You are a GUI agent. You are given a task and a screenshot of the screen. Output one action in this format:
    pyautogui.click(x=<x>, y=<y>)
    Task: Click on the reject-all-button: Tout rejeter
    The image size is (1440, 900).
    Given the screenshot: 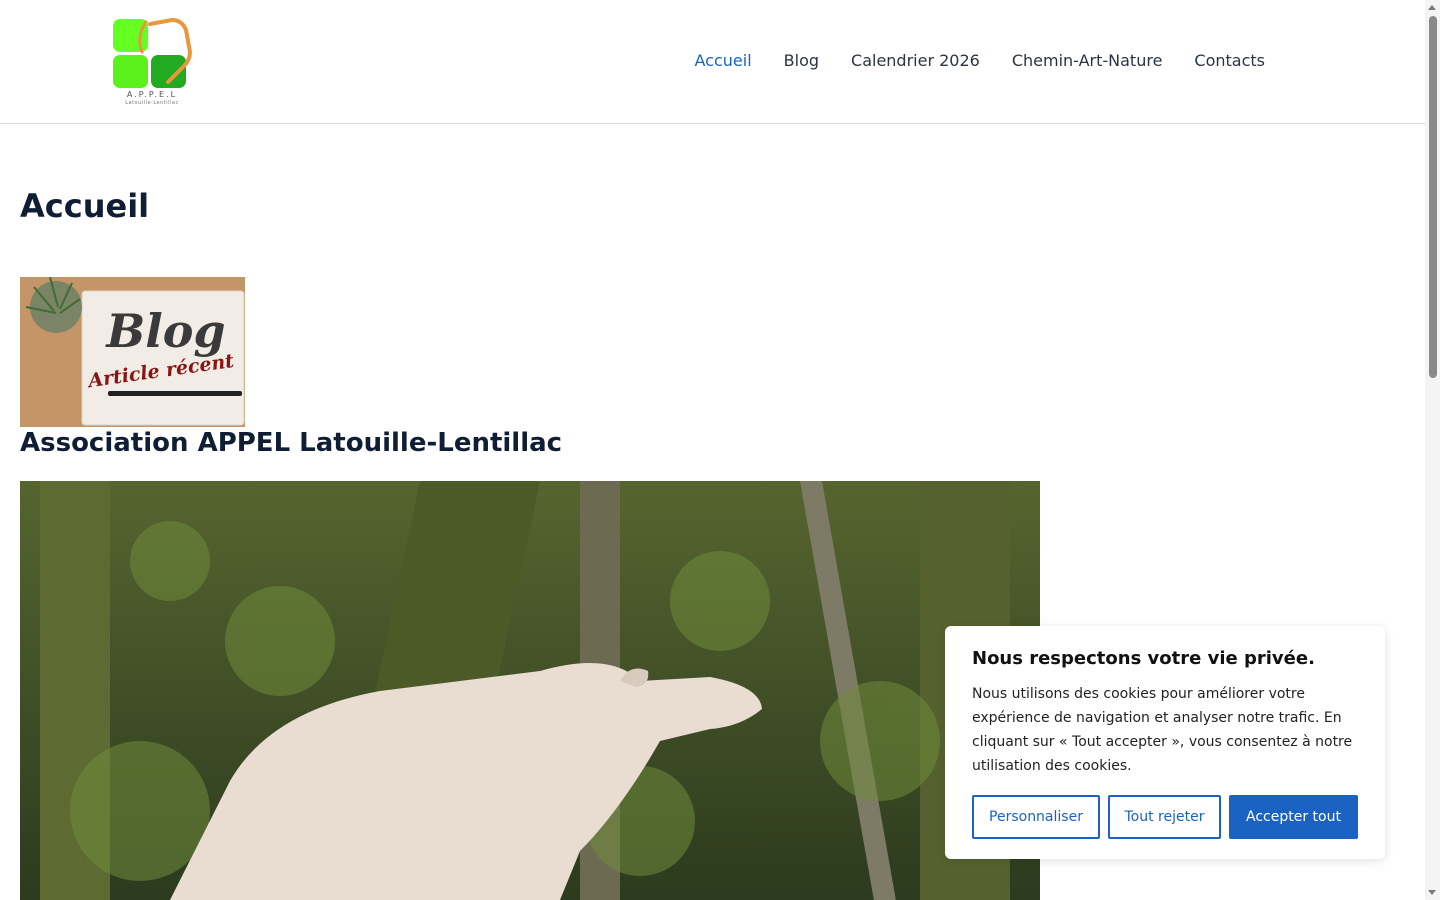 What is the action you would take?
    pyautogui.click(x=1164, y=817)
    